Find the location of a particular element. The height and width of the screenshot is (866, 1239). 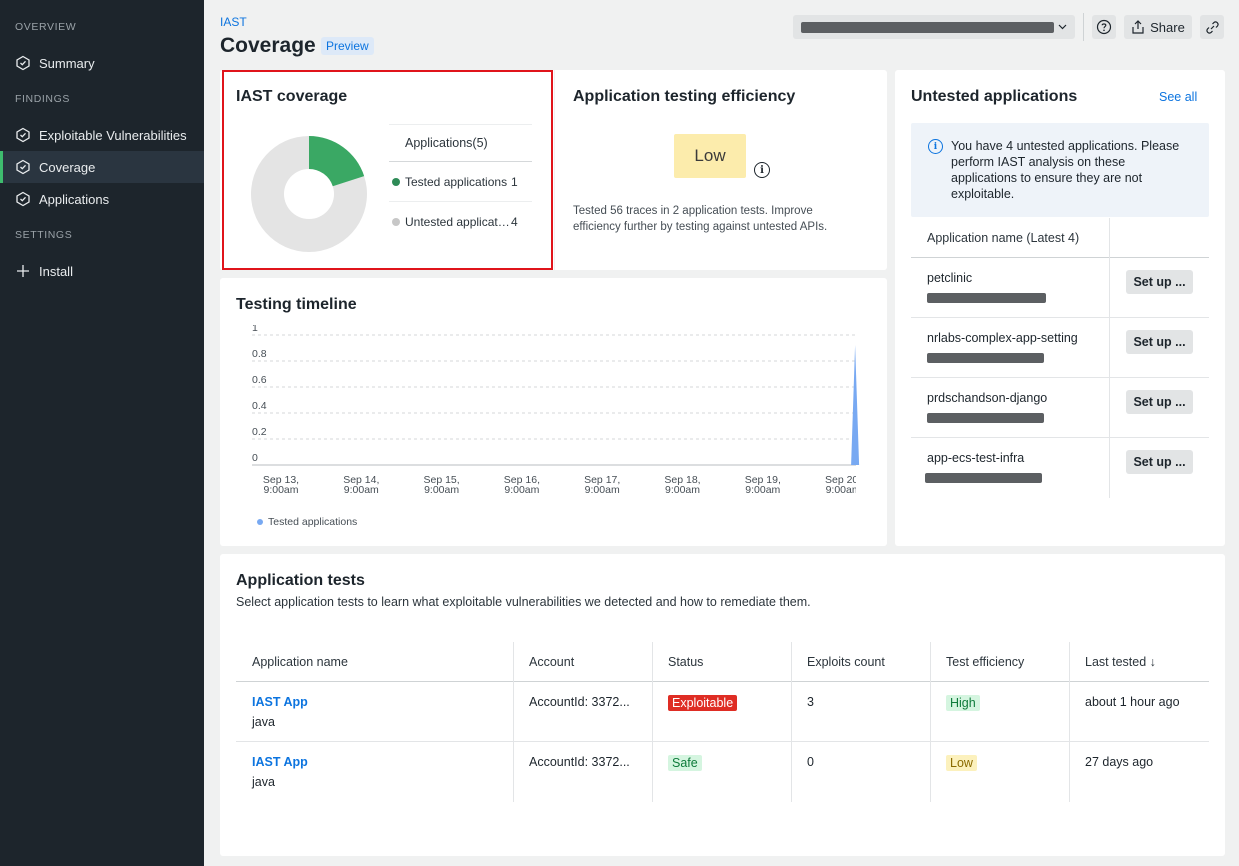

sidebar-section-overview: OVERVIEW is located at coordinates (46, 27).